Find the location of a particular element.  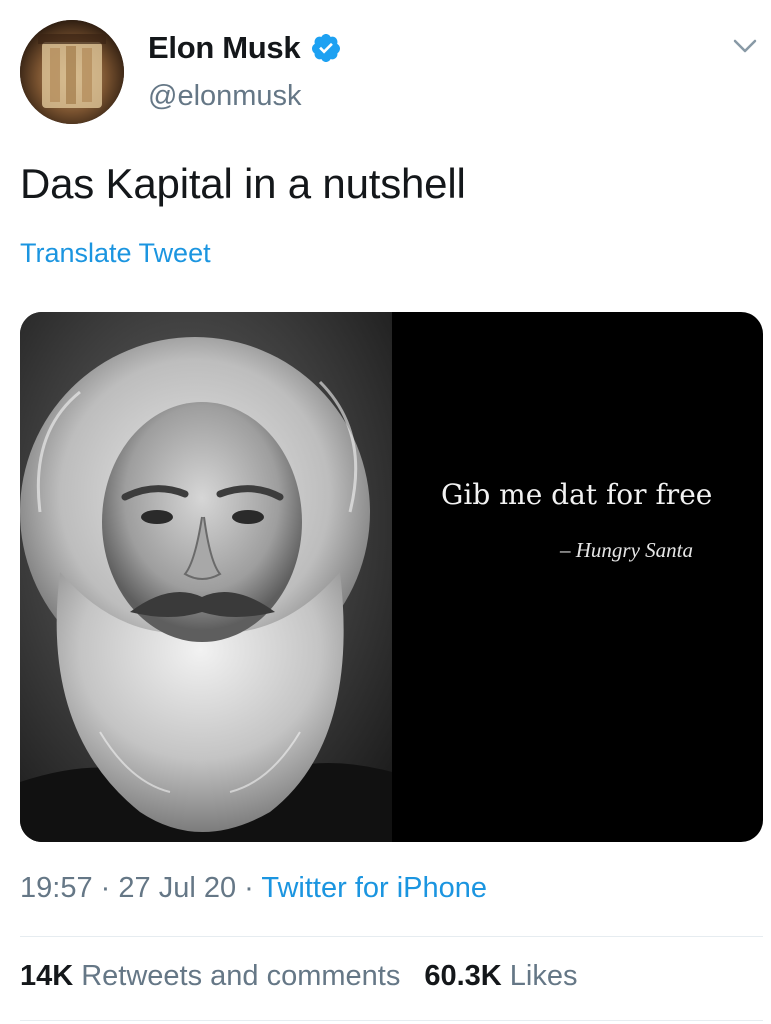

retweets-count: 14K is located at coordinates (47, 976).